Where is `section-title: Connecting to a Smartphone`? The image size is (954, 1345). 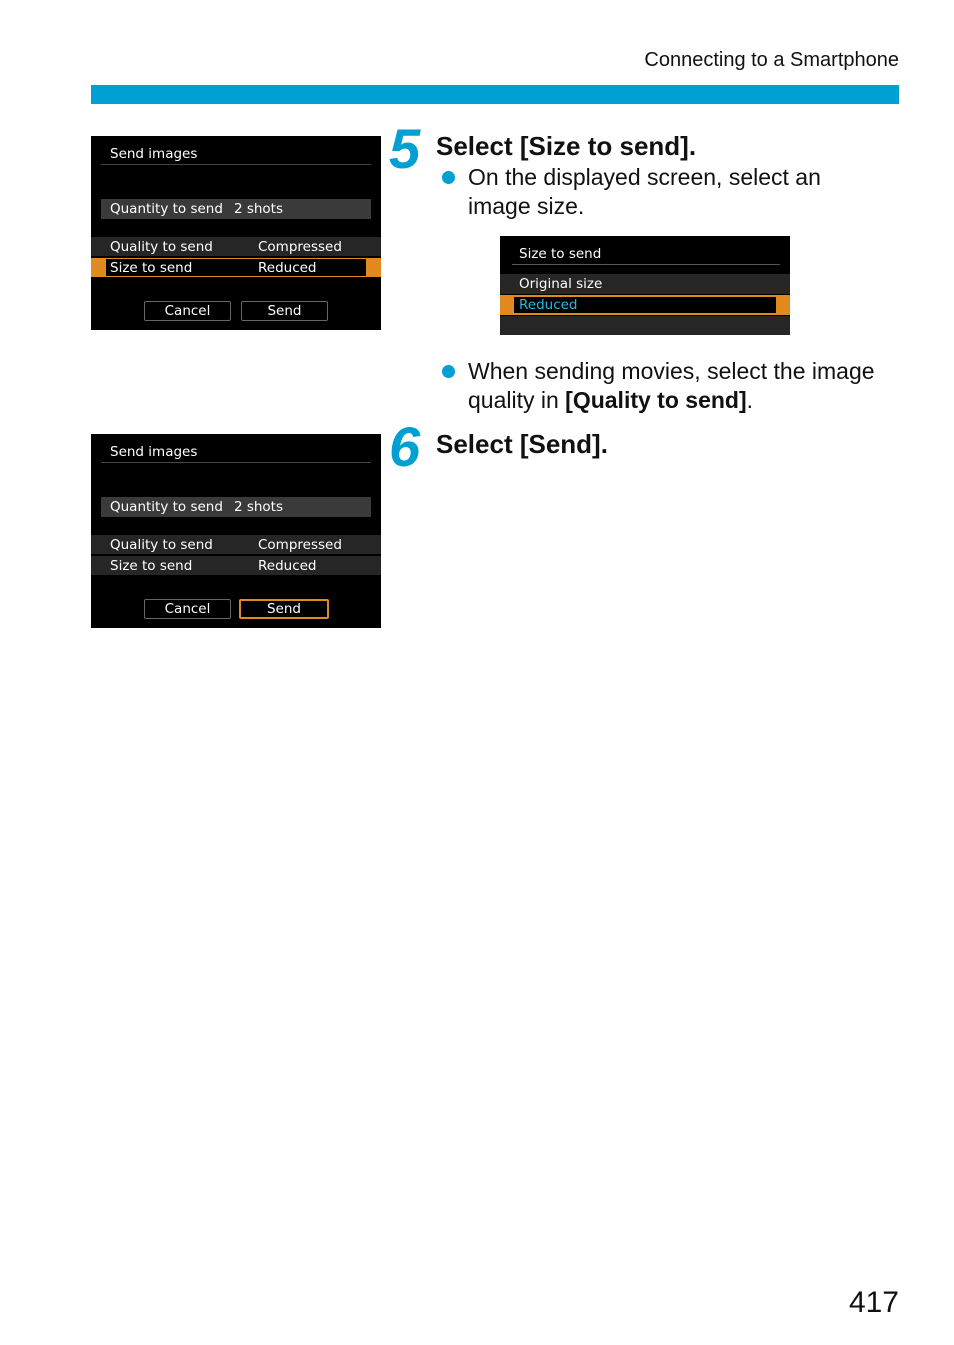
section-title: Connecting to a Smartphone is located at coordinates (771, 60).